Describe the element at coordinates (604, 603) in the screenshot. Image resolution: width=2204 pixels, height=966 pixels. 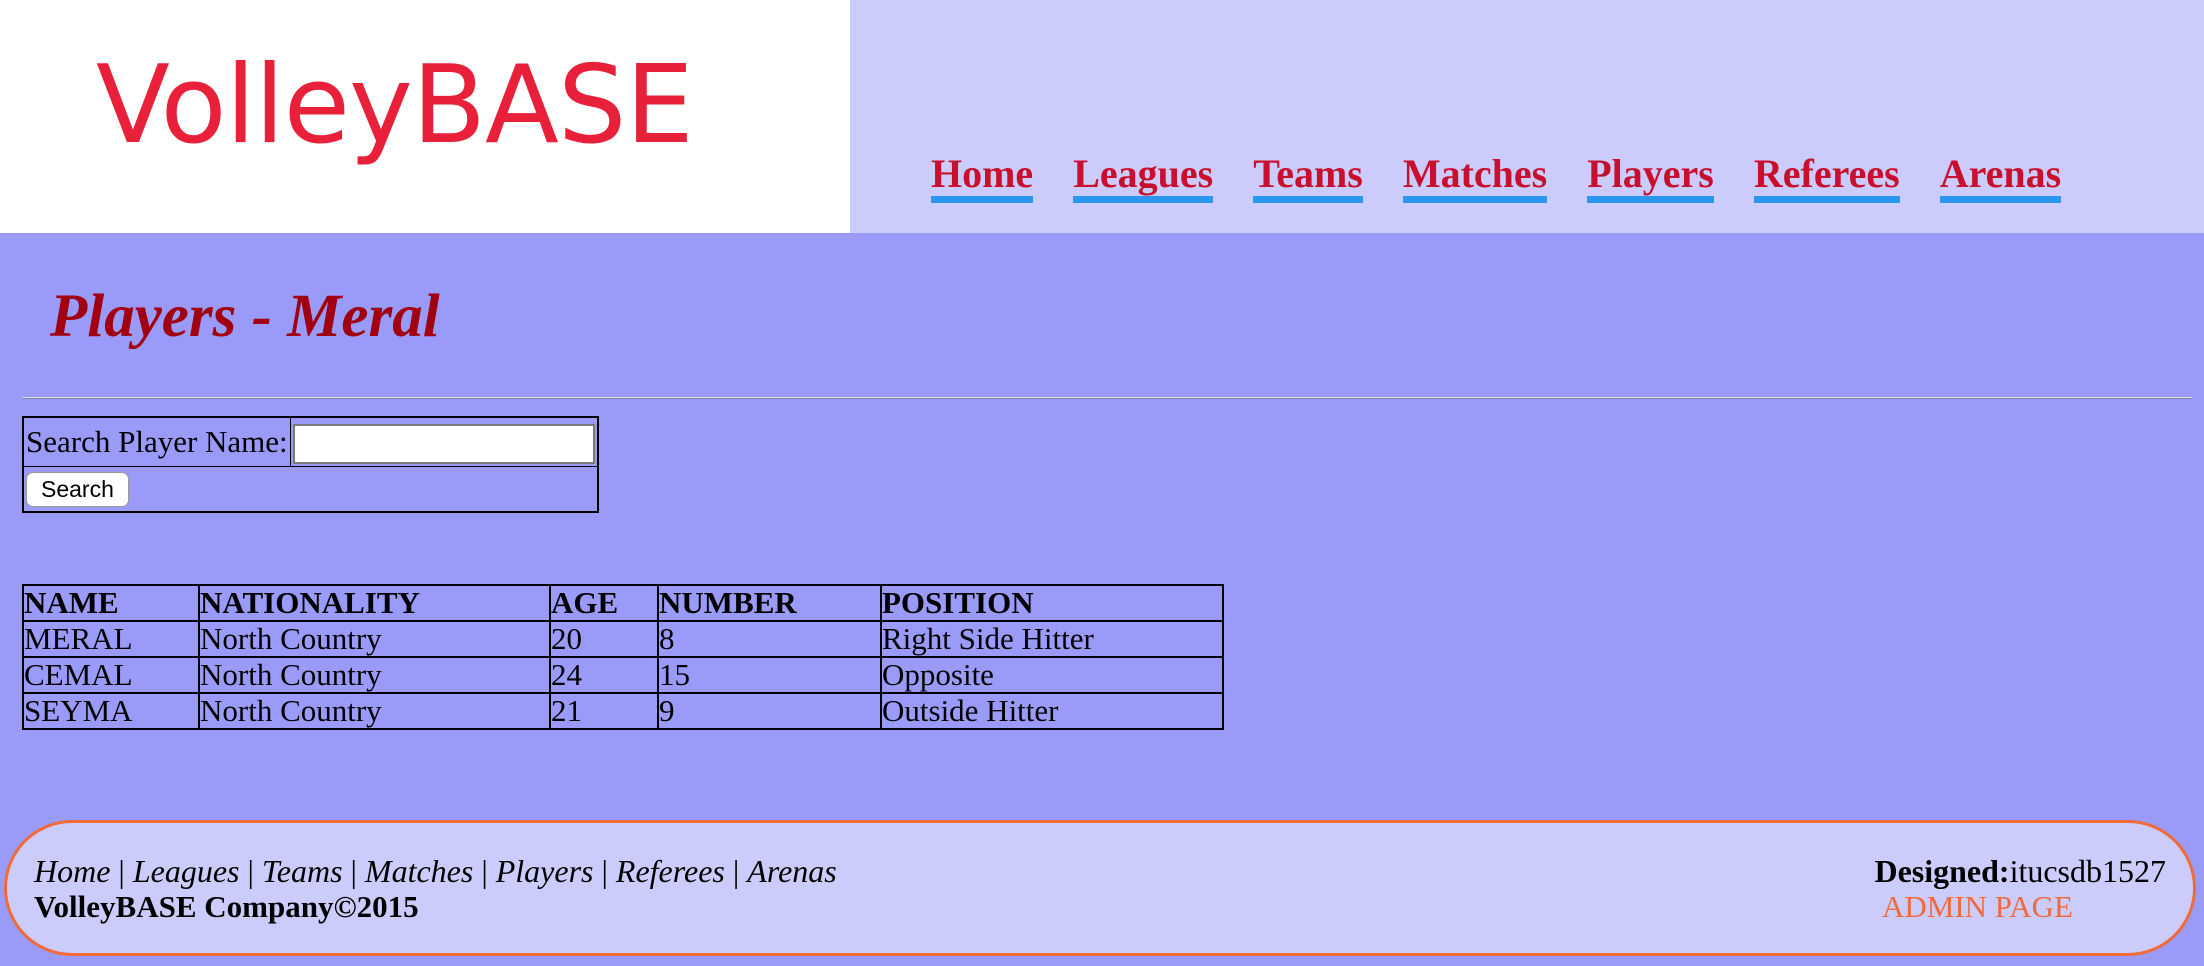
I see `column-header-age: AGE` at that location.